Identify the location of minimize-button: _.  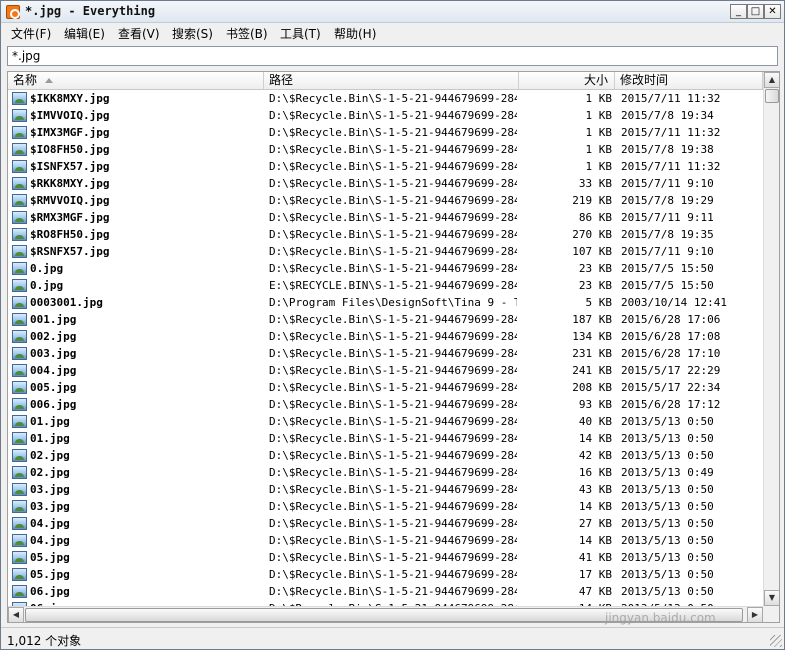
(738, 11).